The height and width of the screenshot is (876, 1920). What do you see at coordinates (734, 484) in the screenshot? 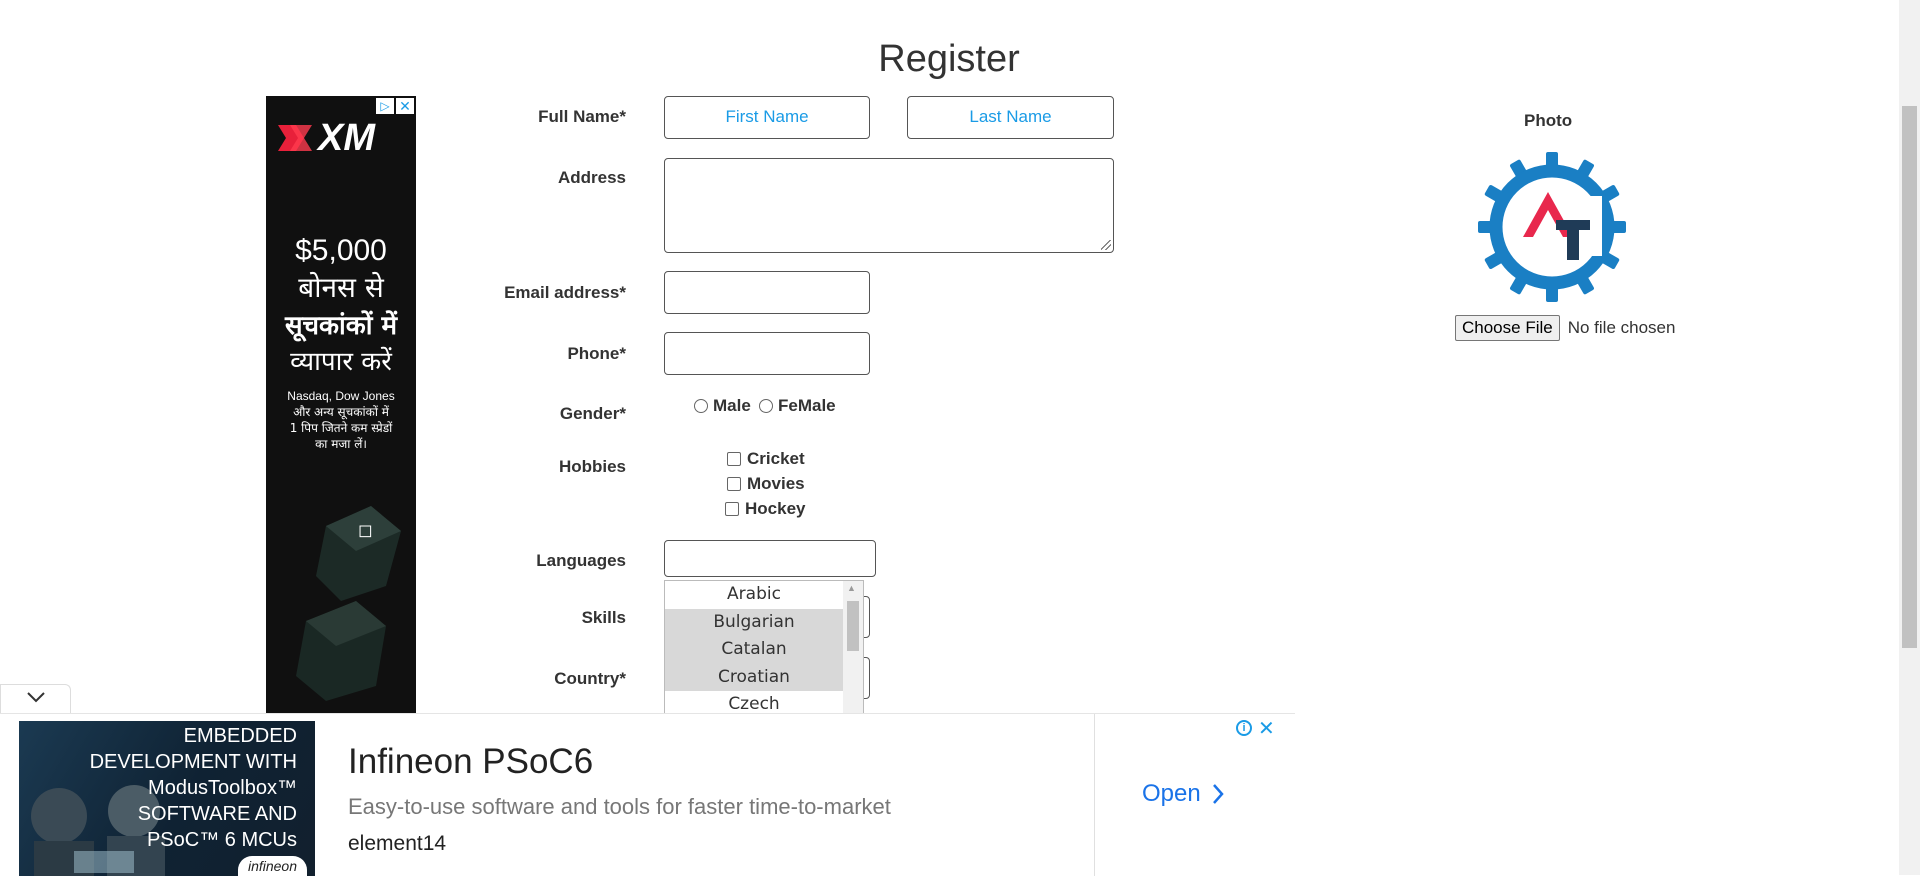
I see `movies-checkbox` at bounding box center [734, 484].